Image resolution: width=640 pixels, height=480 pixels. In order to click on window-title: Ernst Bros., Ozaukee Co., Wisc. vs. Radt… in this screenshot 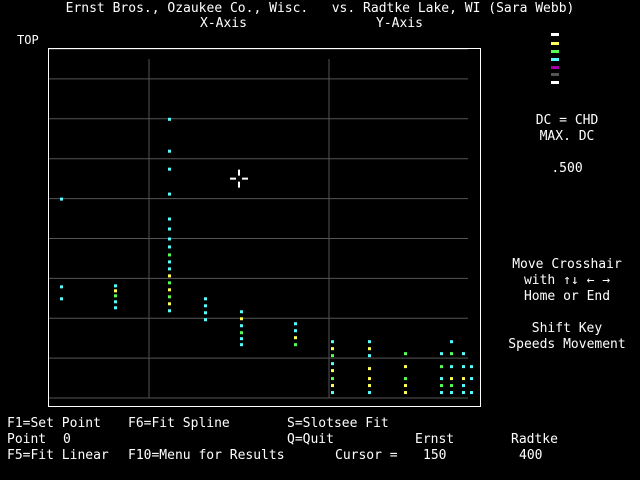, I will do `click(320, 8)`.